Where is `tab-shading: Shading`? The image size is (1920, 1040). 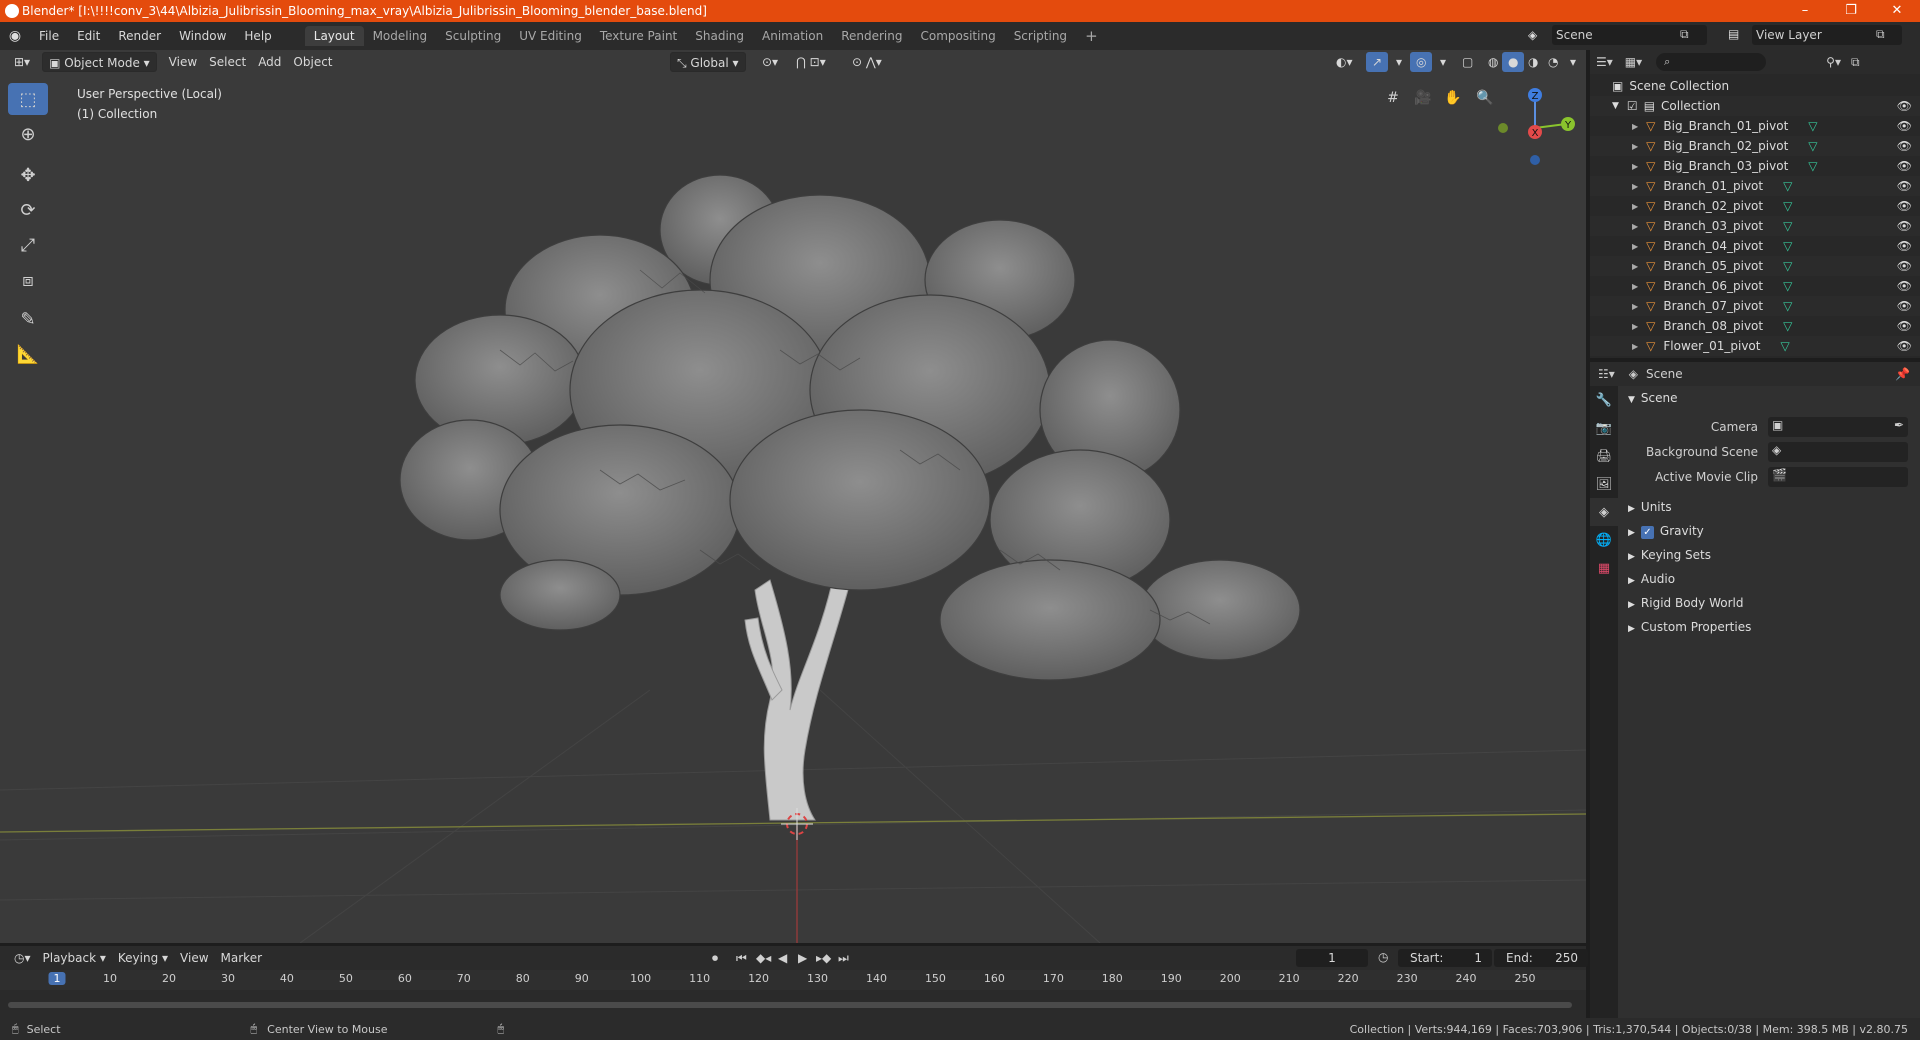
tab-shading: Shading is located at coordinates (719, 36).